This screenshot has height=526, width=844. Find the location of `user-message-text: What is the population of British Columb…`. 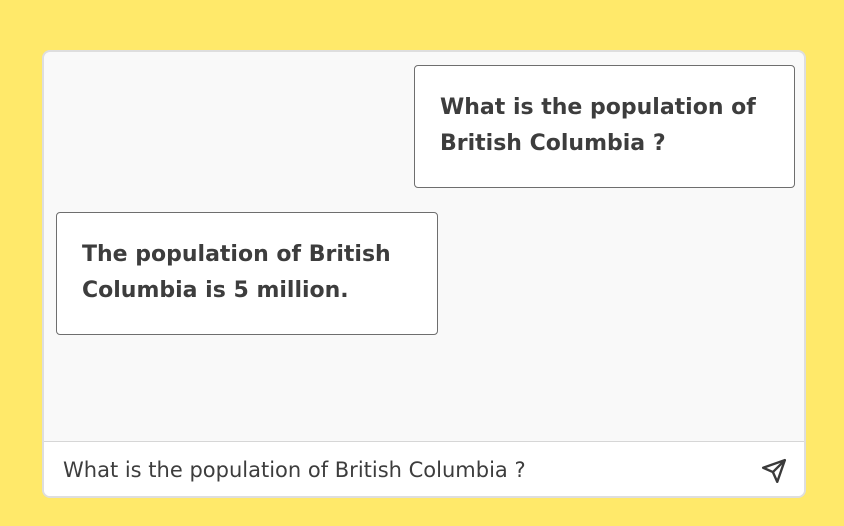

user-message-text: What is the population of British Columb… is located at coordinates (598, 125).